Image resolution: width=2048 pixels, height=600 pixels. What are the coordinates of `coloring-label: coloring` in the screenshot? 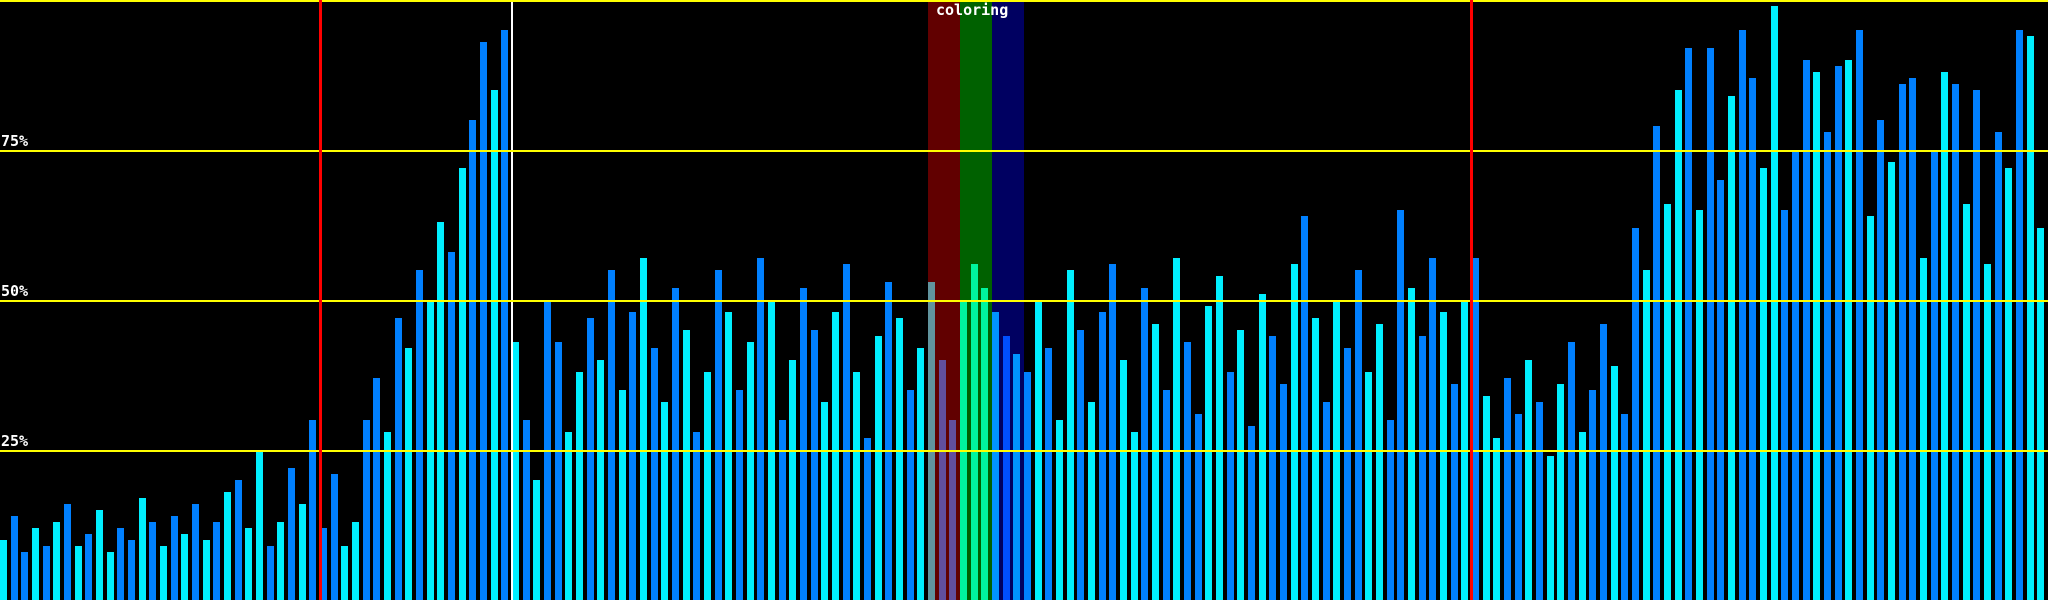 It's located at (972, 10).